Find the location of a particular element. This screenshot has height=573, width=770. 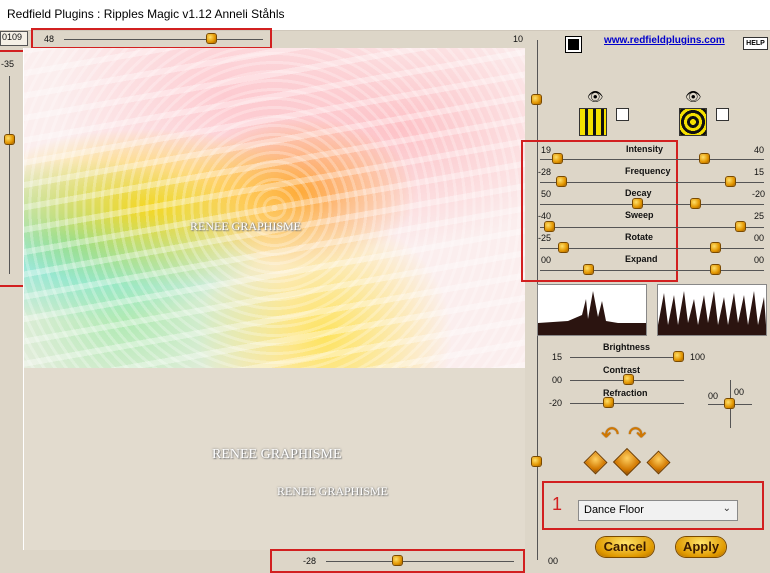

website-link: www.redfieldplugins.com is located at coordinates (664, 40).